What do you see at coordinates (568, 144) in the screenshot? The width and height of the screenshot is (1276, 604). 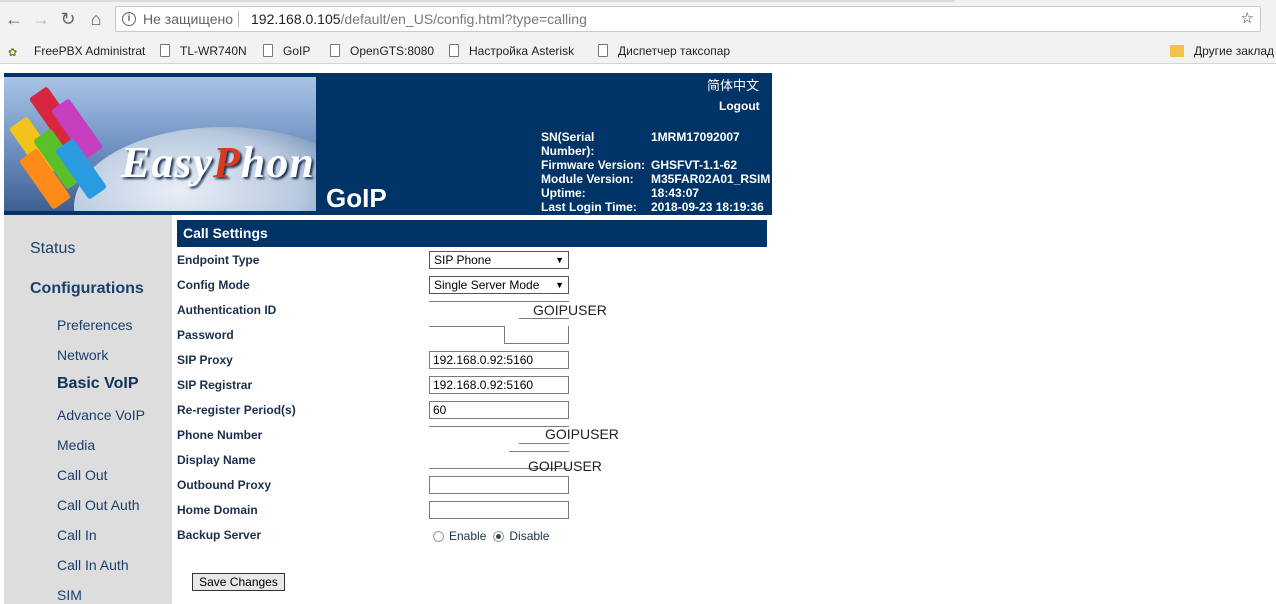 I see `info-key: SN(Serial Number):` at bounding box center [568, 144].